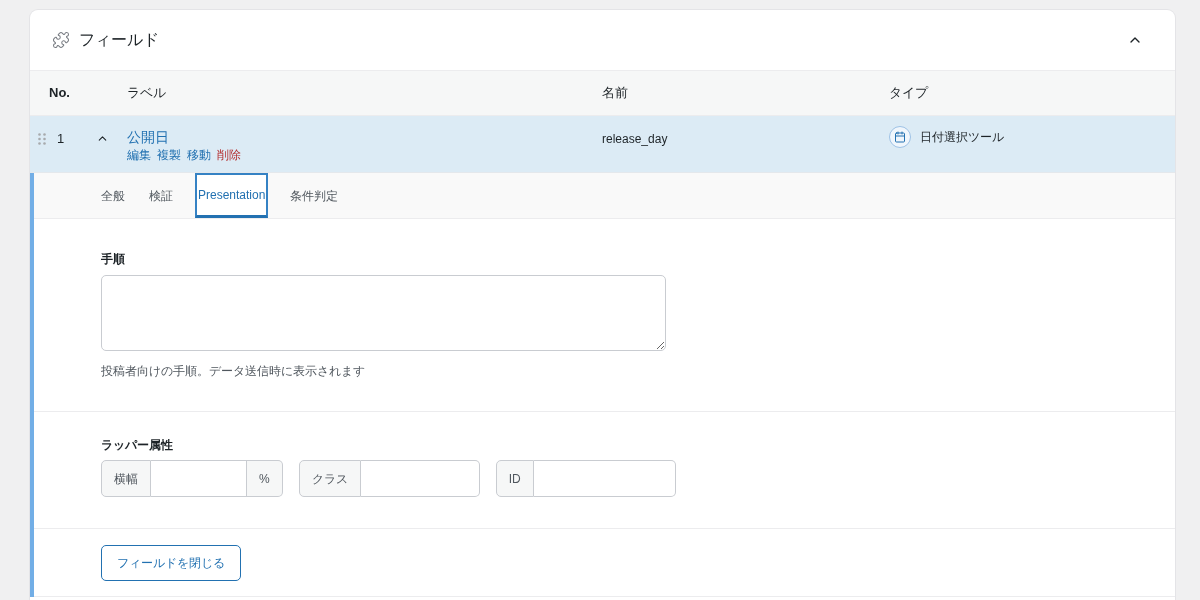  What do you see at coordinates (908, 93) in the screenshot?
I see `column-header: タイプ` at bounding box center [908, 93].